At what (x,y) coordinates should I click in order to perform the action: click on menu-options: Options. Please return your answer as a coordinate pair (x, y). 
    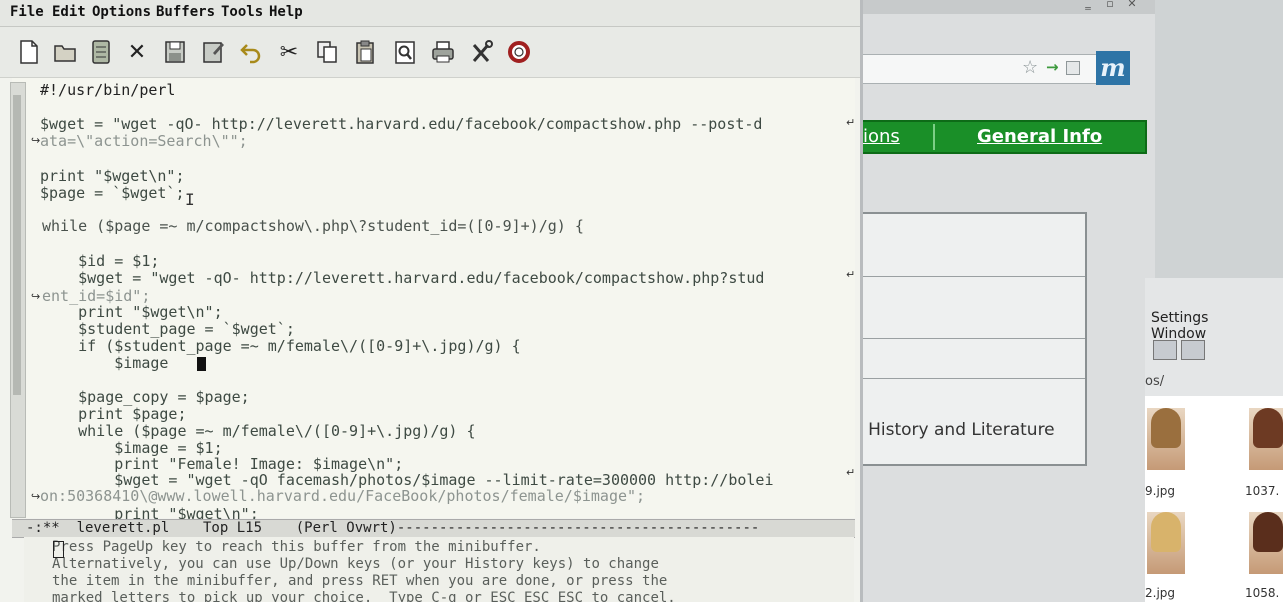
    Looking at the image, I should click on (121, 12).